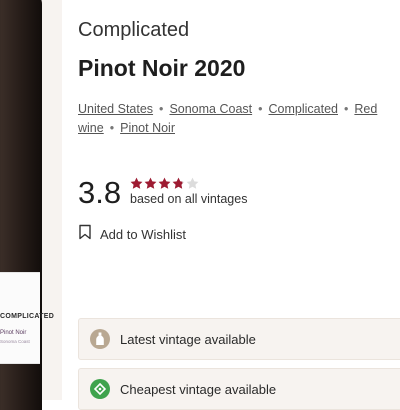 Image resolution: width=400 pixels, height=410 pixels. I want to click on bottle-label-variety: Pinot Noir, so click(13, 333).